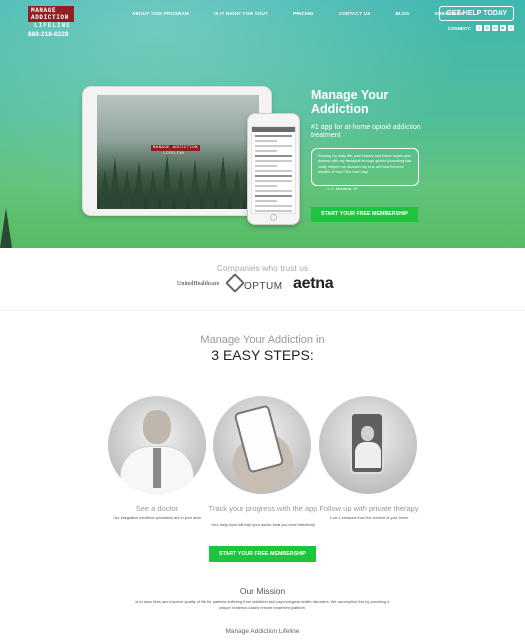 The width and height of the screenshot is (525, 640). I want to click on social-connect: CONNECT: f ◎ in ▶ t, so click(481, 28).